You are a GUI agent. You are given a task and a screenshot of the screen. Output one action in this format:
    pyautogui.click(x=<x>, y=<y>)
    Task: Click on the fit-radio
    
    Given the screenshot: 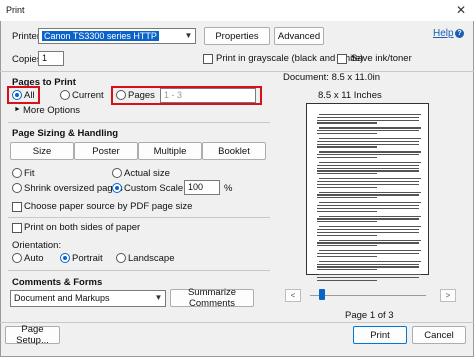 What is the action you would take?
    pyautogui.click(x=17, y=173)
    